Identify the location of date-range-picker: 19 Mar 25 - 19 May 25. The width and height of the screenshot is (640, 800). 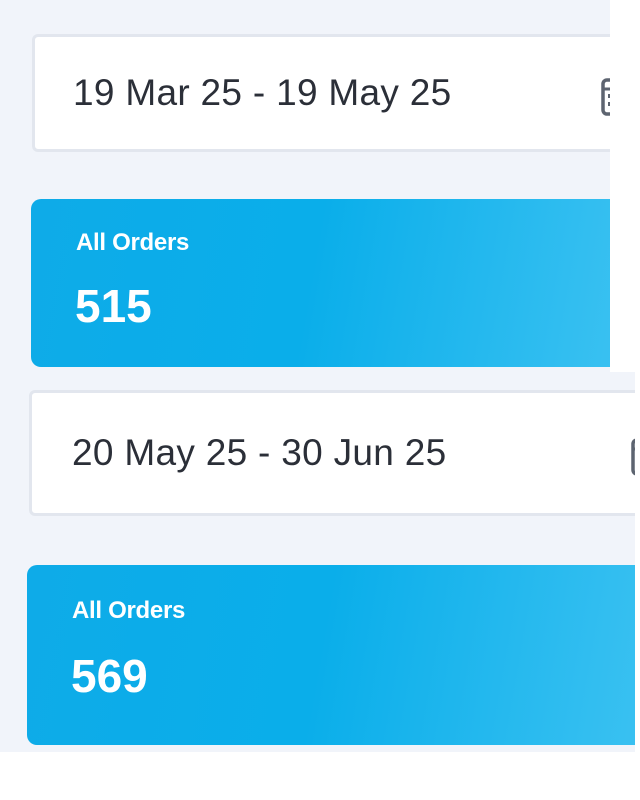
(321, 93).